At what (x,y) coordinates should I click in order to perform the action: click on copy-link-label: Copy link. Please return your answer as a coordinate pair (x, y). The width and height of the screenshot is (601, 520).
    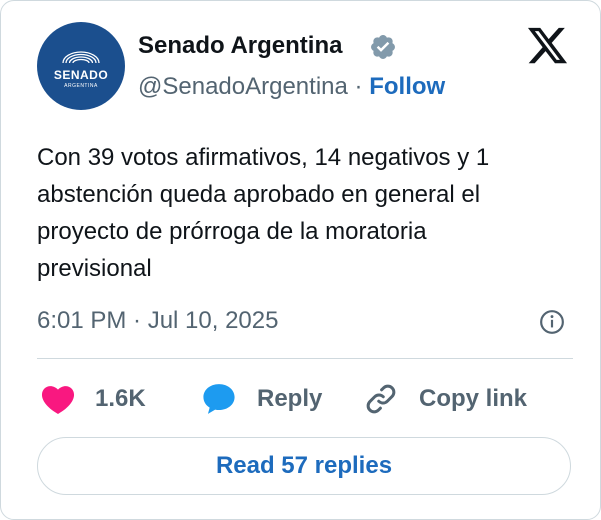
    Looking at the image, I should click on (473, 398).